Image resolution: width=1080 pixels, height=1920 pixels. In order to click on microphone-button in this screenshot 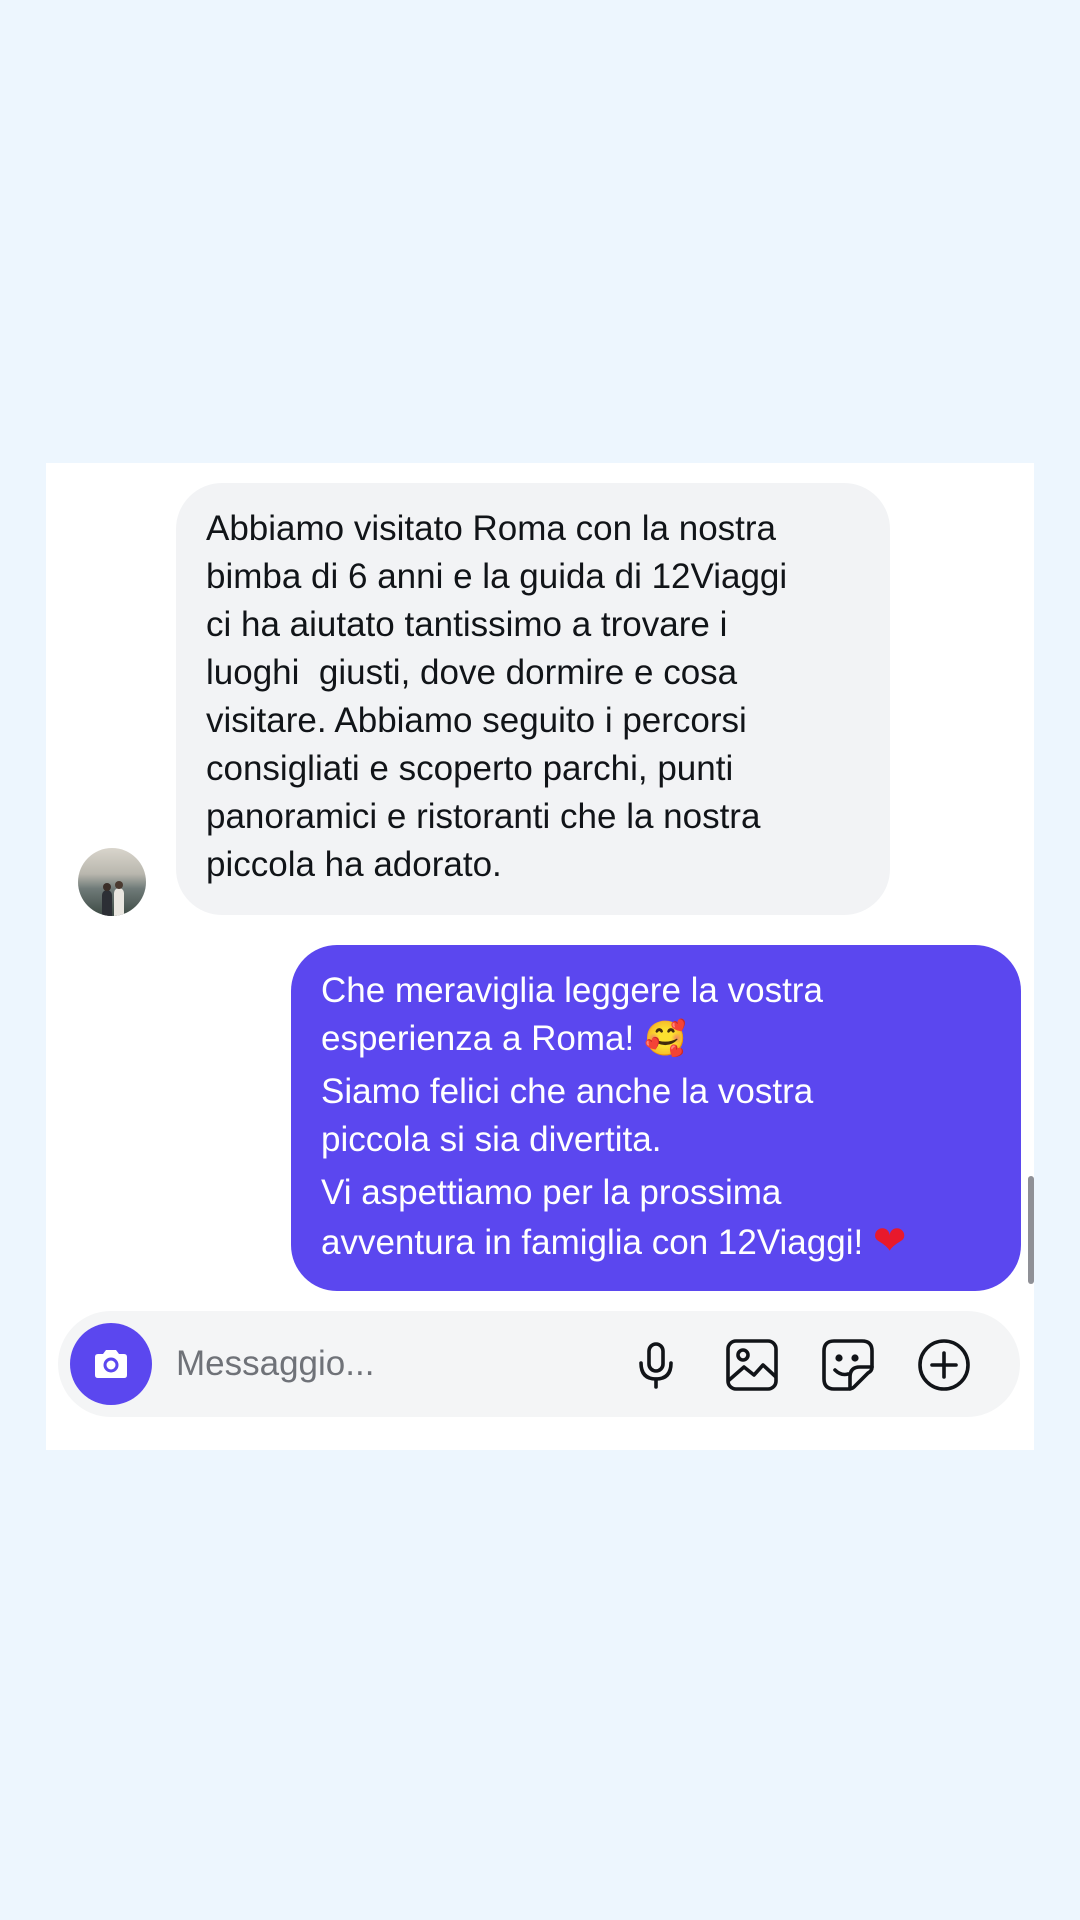, I will do `click(656, 1365)`.